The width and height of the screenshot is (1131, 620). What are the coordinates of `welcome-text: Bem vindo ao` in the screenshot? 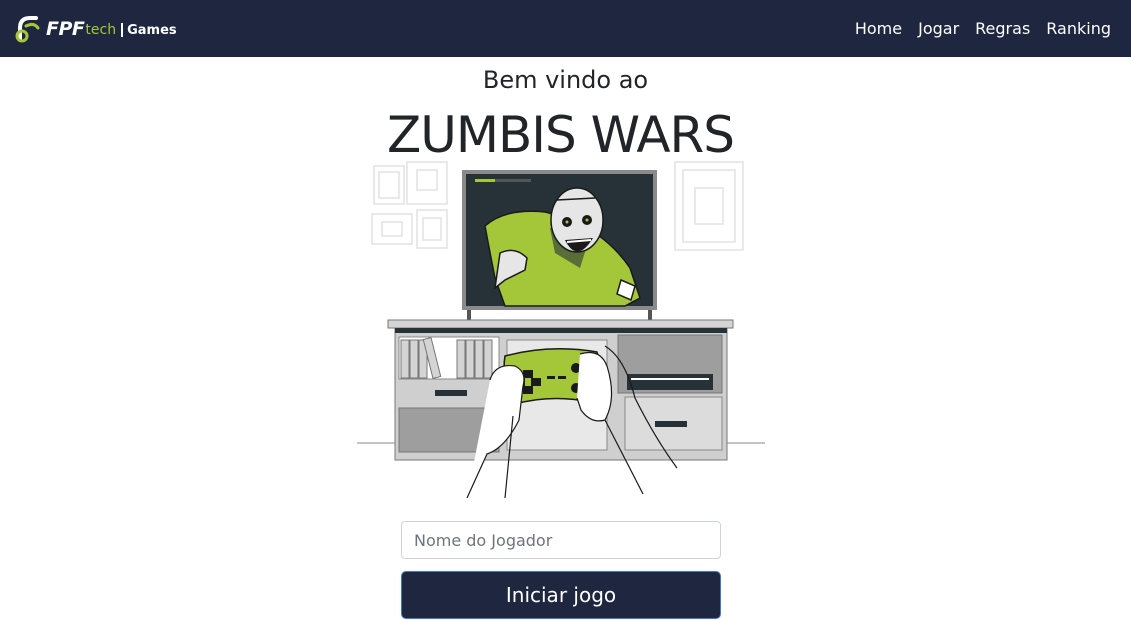 It's located at (565, 80).